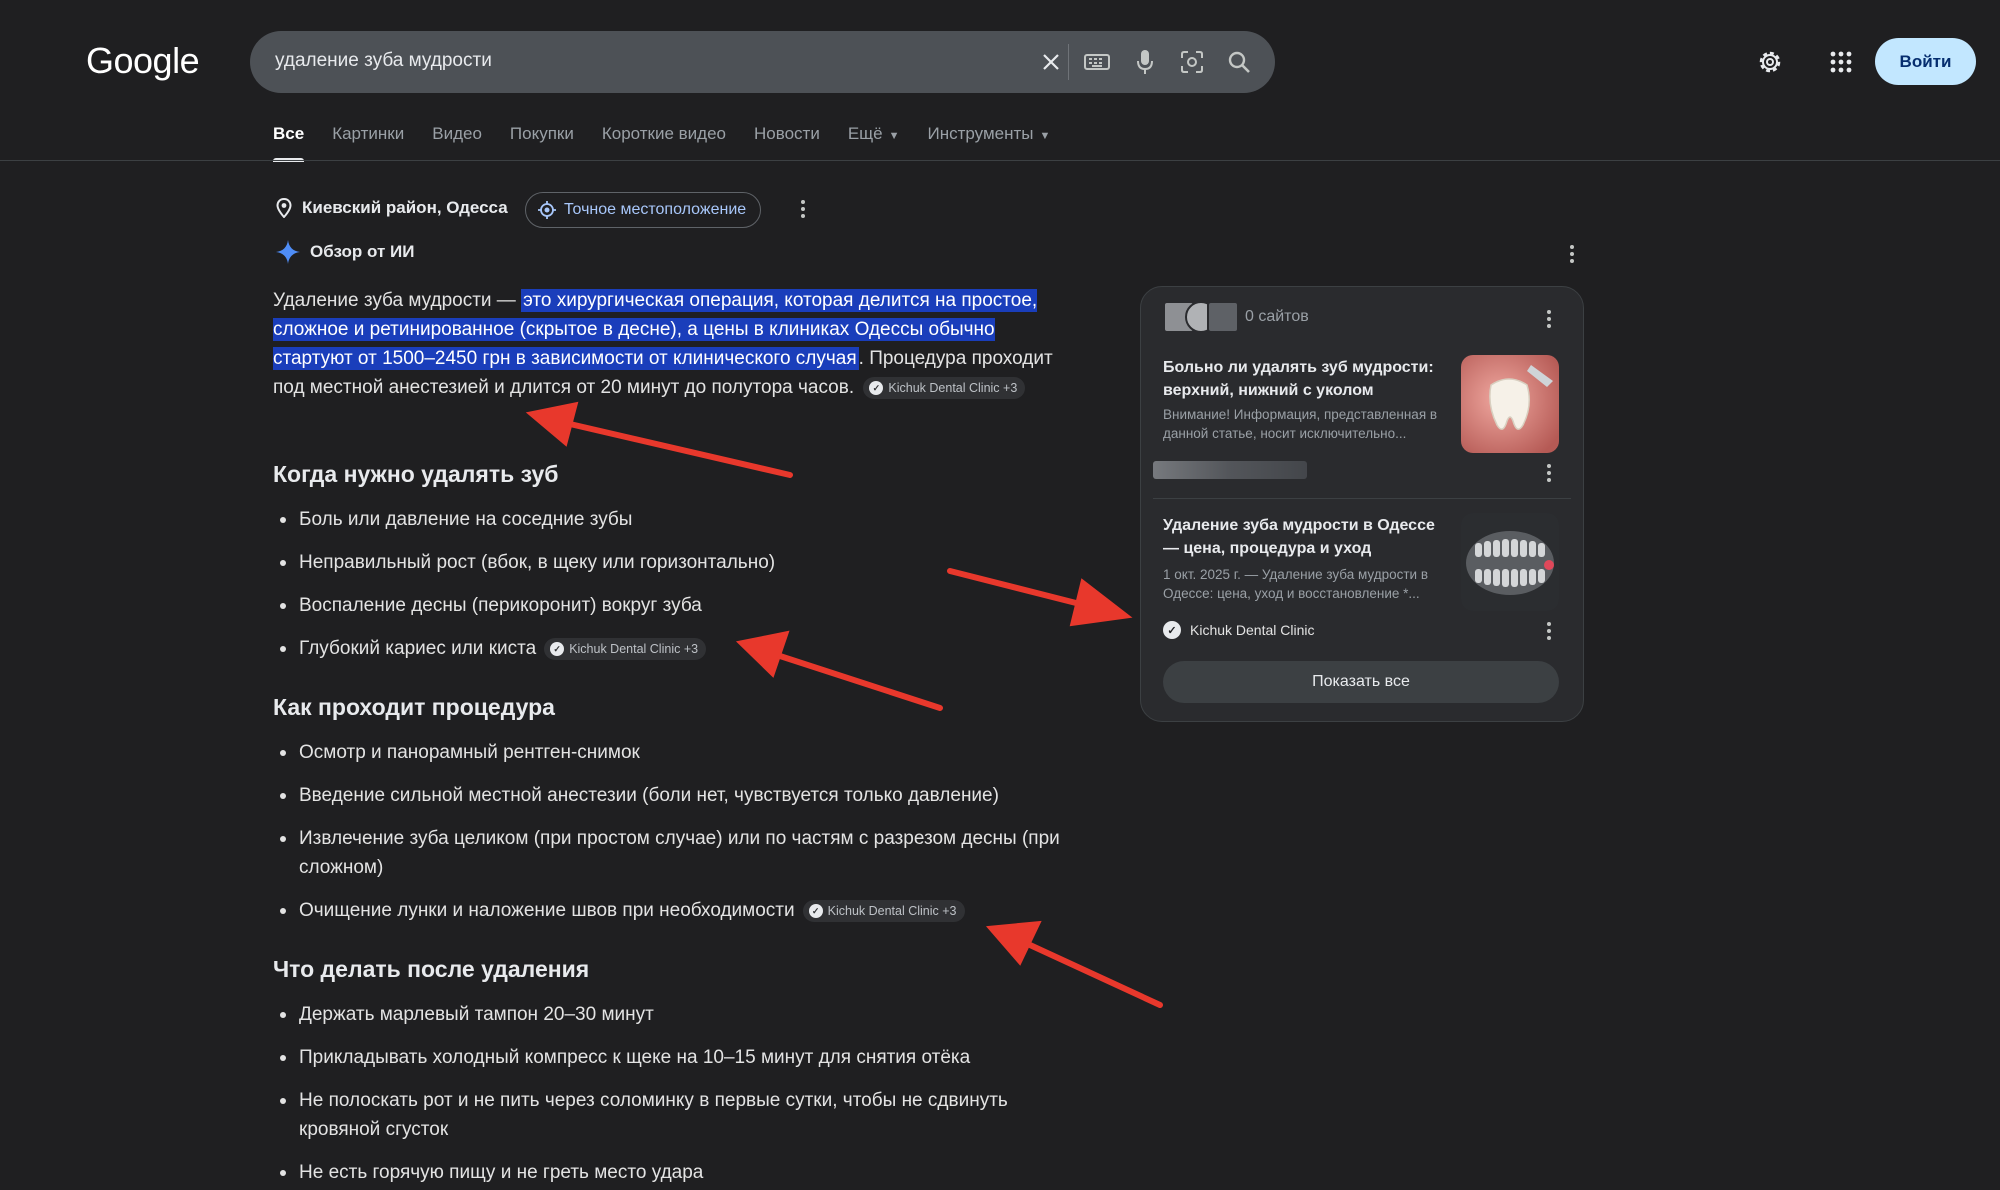  Describe the element at coordinates (1068, 62) in the screenshot. I see `search-divider` at that location.